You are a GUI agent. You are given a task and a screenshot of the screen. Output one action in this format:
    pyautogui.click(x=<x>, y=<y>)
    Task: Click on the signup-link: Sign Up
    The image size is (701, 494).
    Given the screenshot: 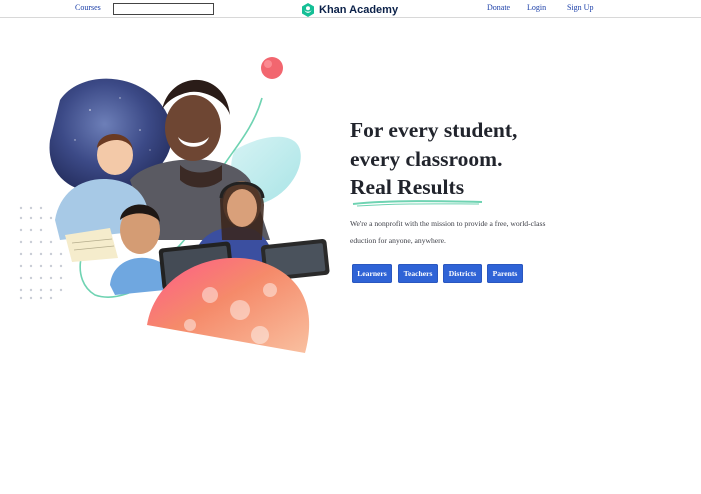 What is the action you would take?
    pyautogui.click(x=580, y=8)
    